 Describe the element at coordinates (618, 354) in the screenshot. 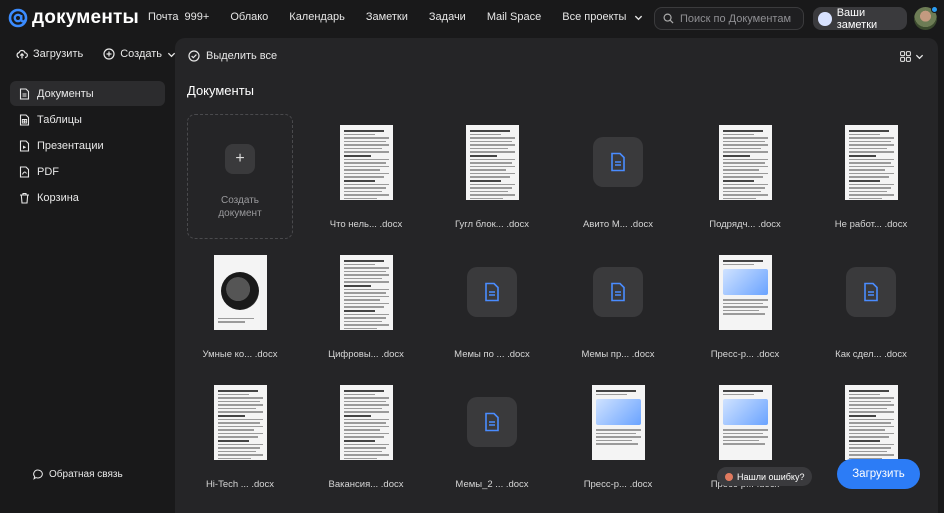

I see `file-name: Мемы пр... .docx` at that location.